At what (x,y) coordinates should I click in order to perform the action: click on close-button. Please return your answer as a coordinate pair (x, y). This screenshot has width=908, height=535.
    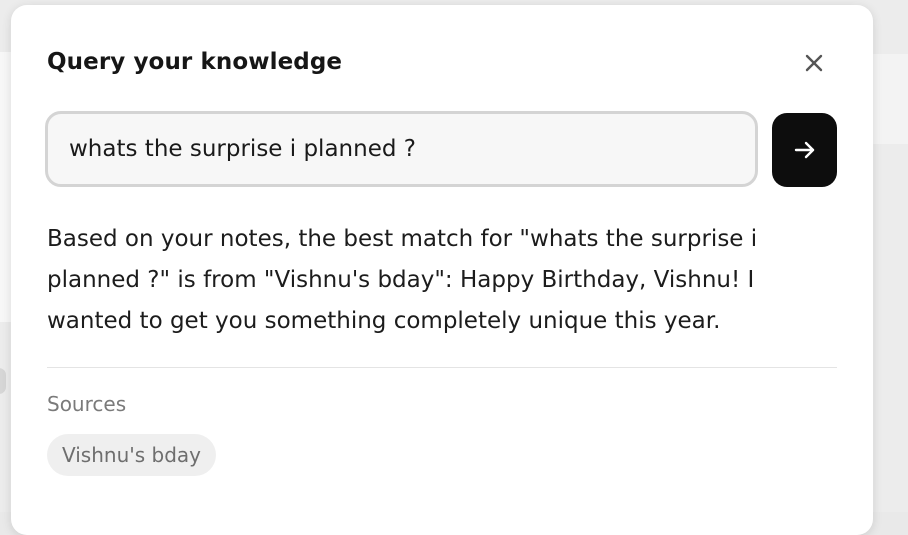
    Looking at the image, I should click on (814, 63).